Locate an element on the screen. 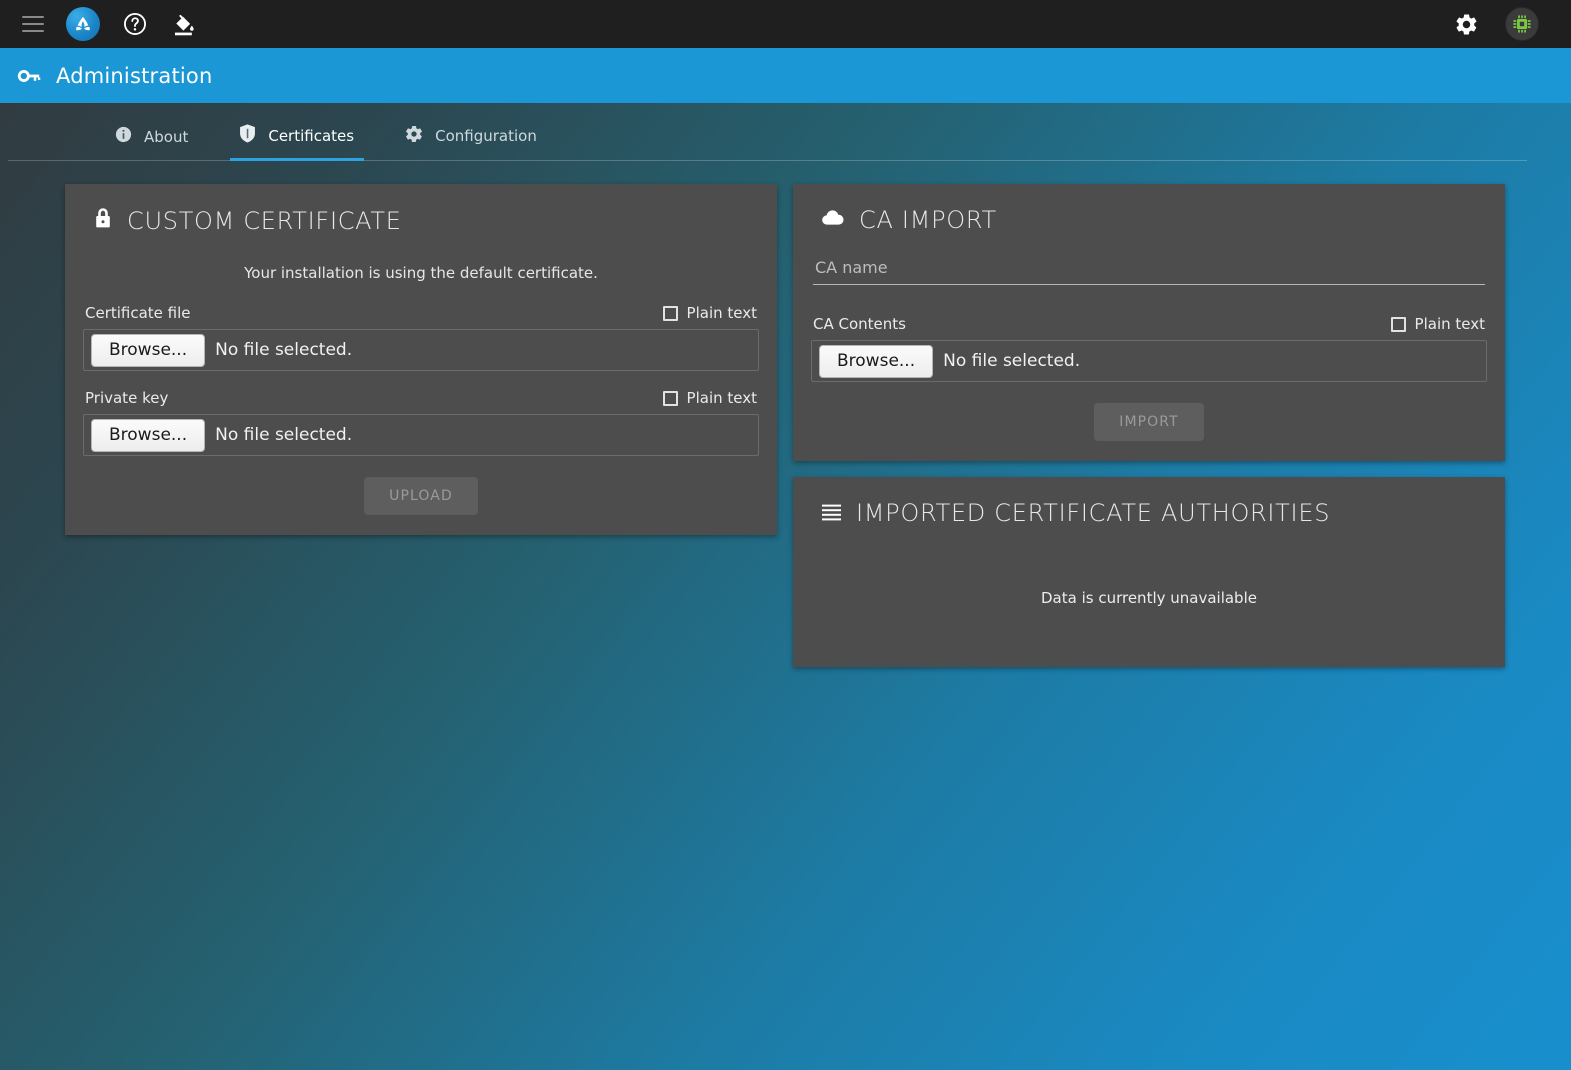 Image resolution: width=1571 pixels, height=1070 pixels. custom-certificate-actions: UPLOAD is located at coordinates (421, 494).